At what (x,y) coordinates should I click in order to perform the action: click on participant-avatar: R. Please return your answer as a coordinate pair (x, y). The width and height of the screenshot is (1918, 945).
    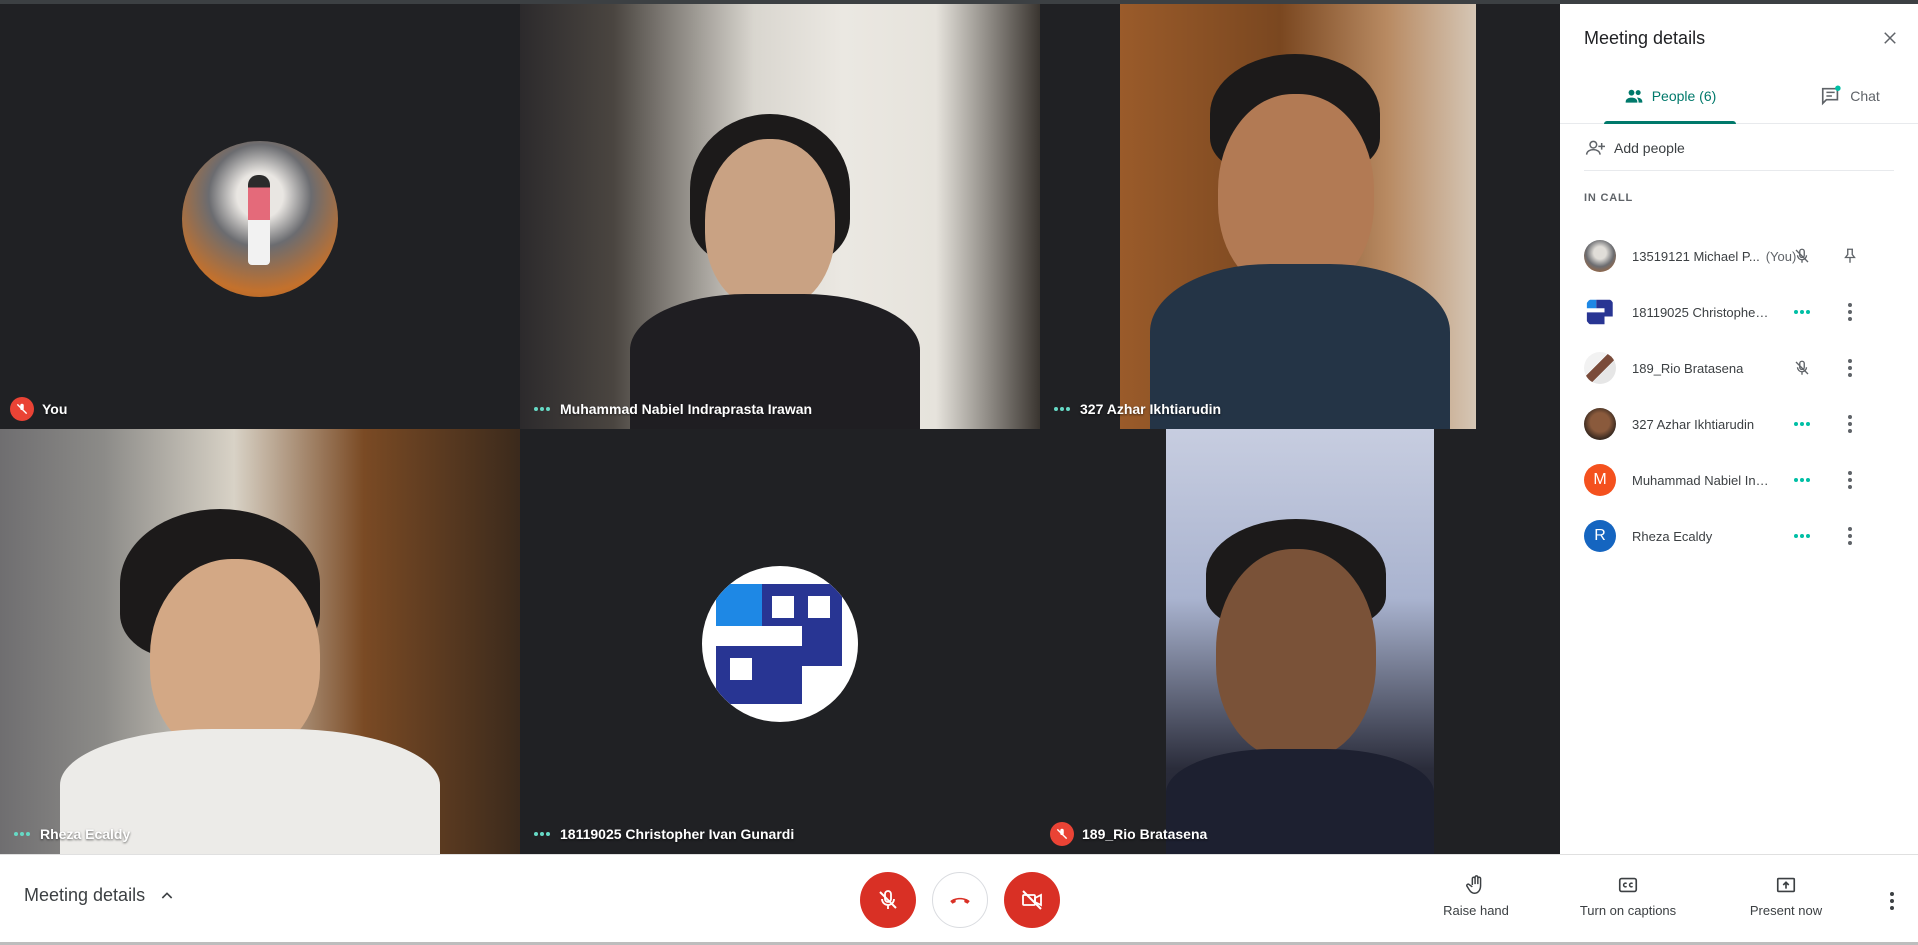
    Looking at the image, I should click on (1600, 536).